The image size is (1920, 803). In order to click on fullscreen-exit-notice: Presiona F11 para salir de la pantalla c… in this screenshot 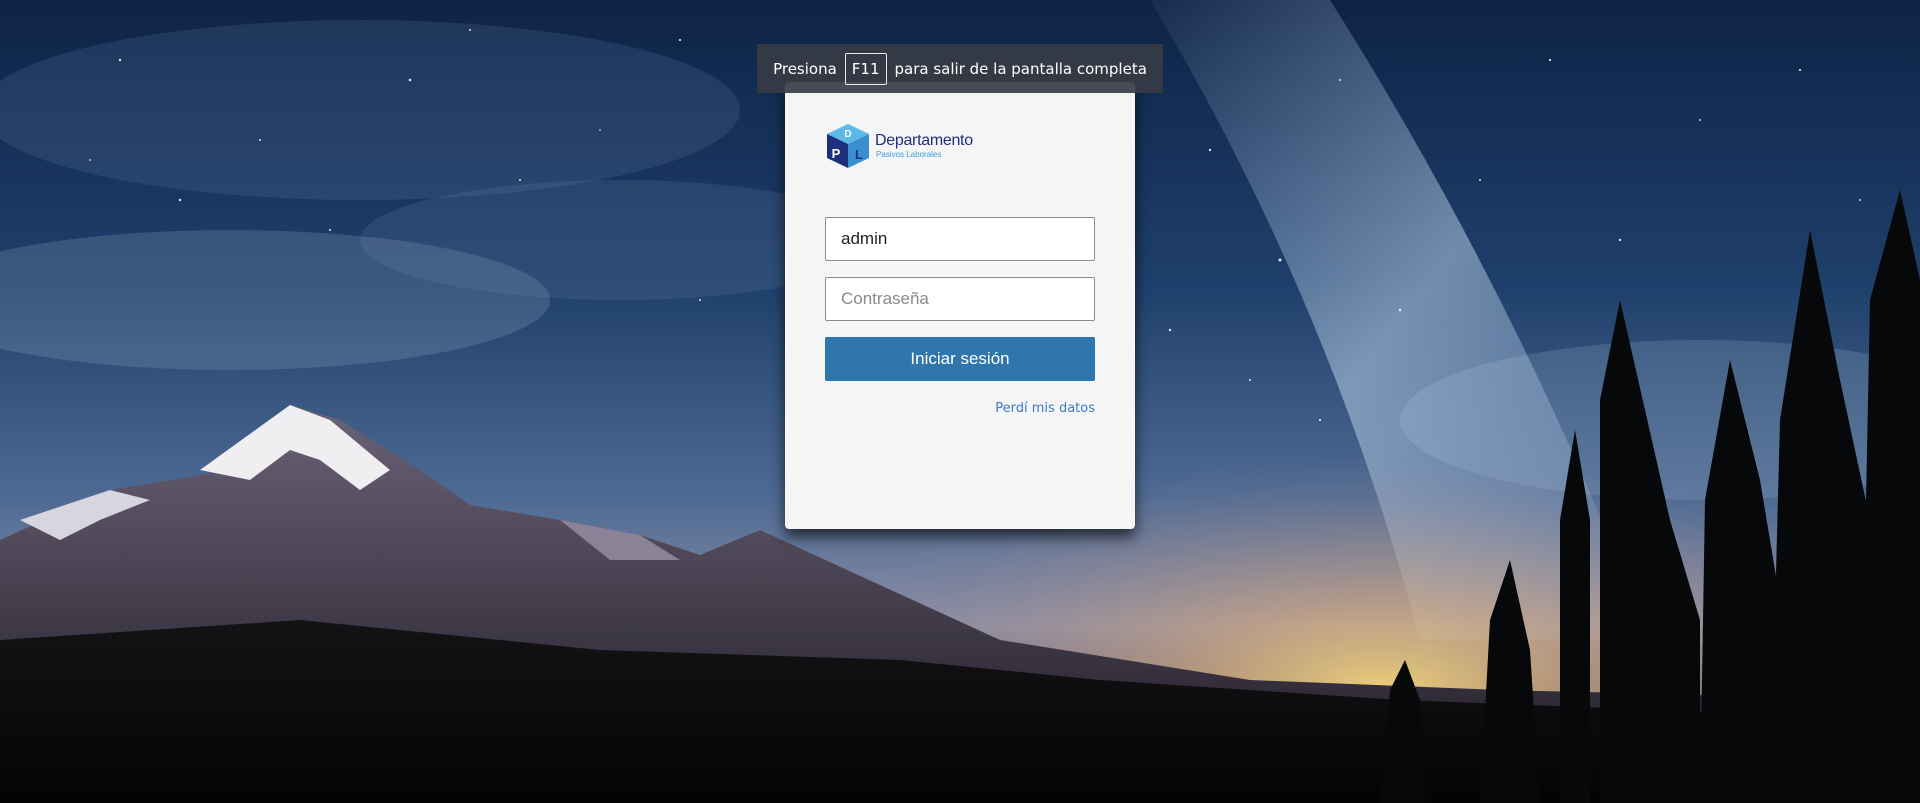, I will do `click(960, 68)`.